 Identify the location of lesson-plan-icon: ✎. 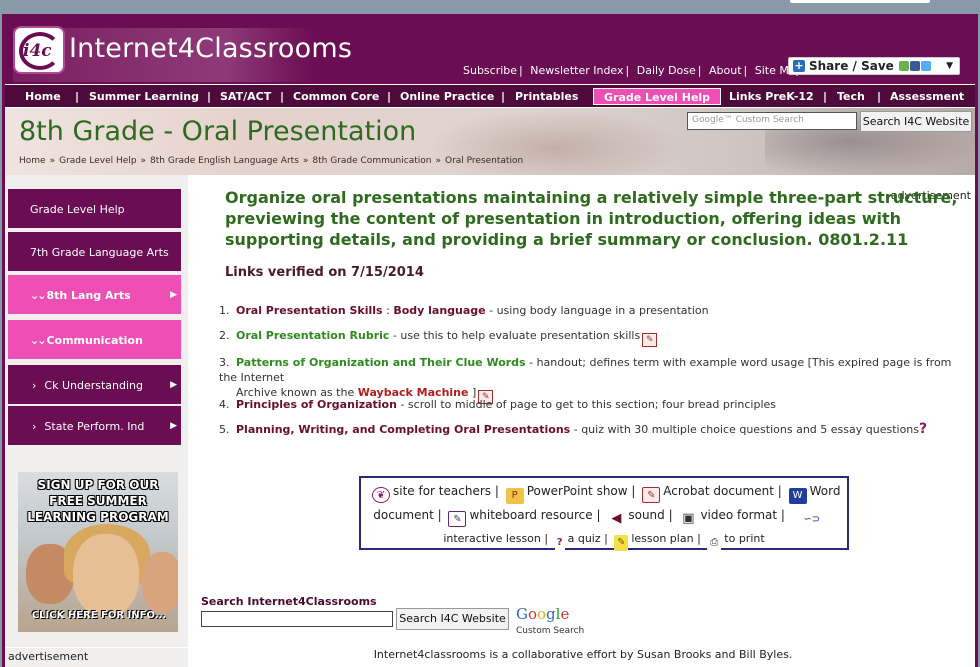
(621, 543).